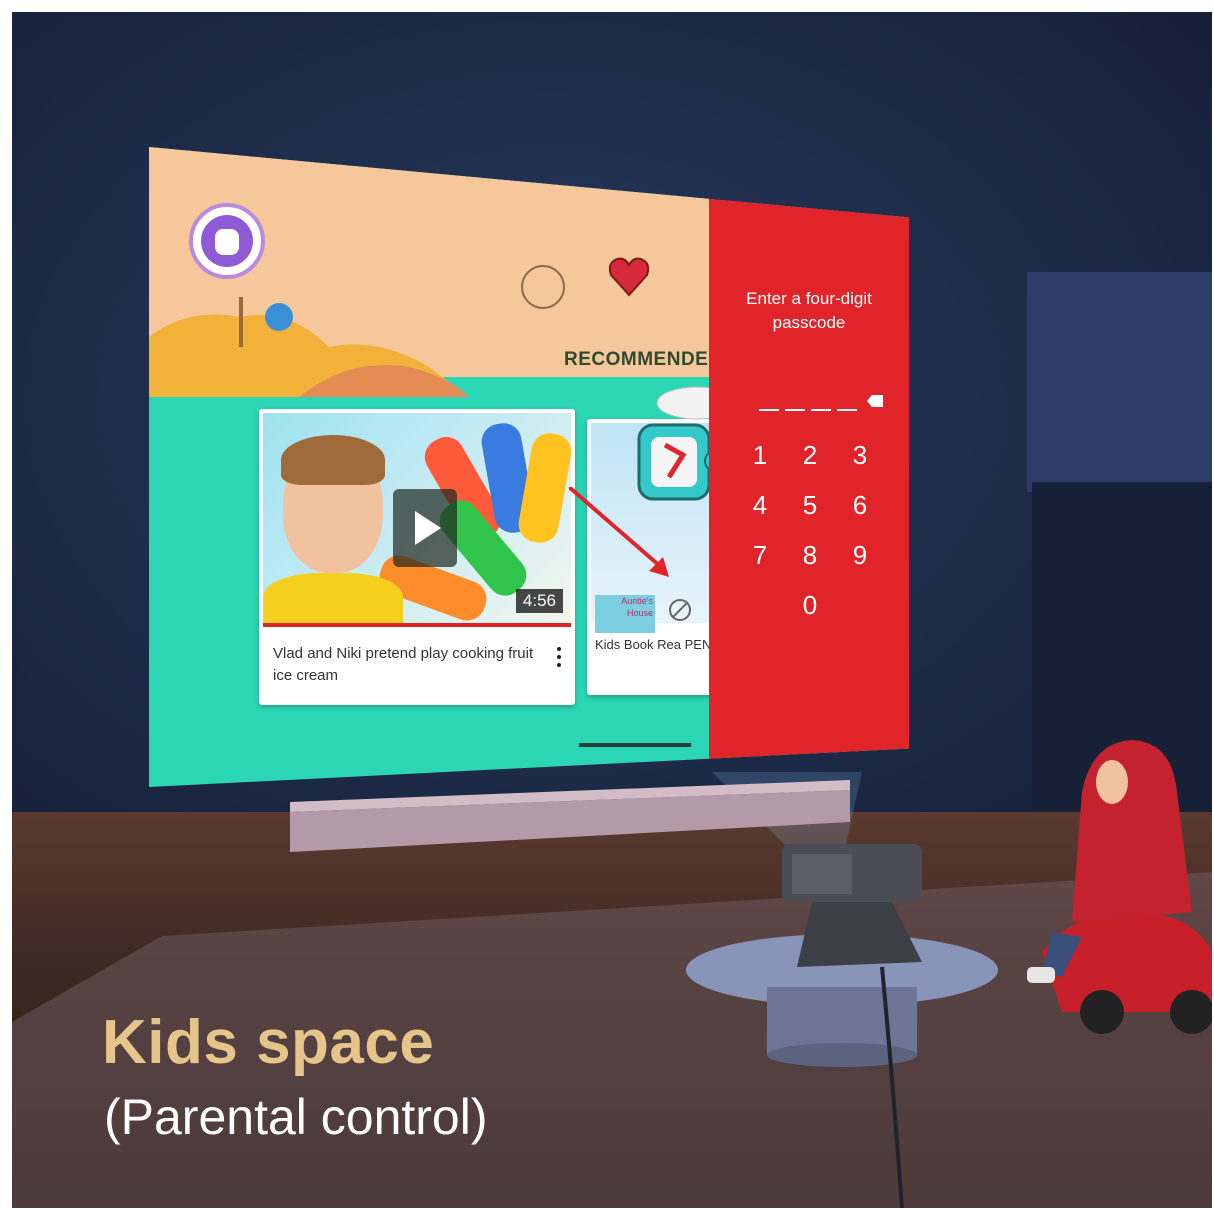  Describe the element at coordinates (810, 505) in the screenshot. I see `key-5: 5` at that location.